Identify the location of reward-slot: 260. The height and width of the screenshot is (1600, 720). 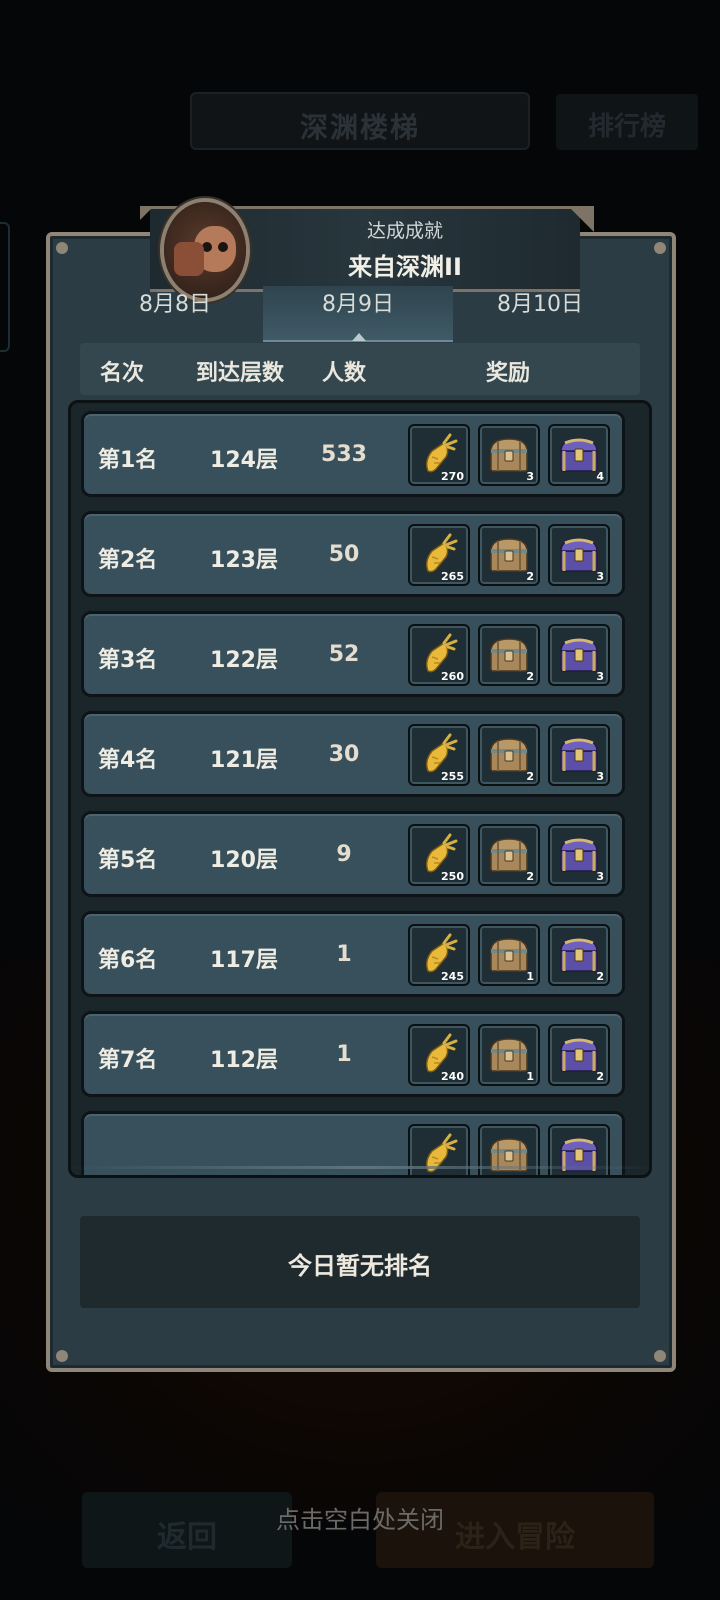
(439, 655).